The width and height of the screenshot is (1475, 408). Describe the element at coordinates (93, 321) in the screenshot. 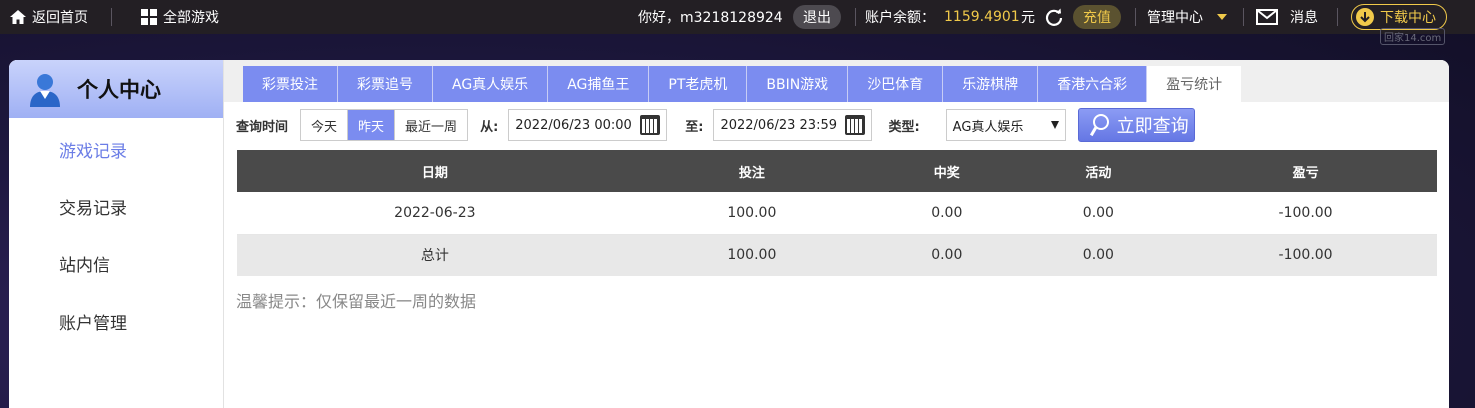

I see `sidebar-item-account-management: 账户管理` at that location.